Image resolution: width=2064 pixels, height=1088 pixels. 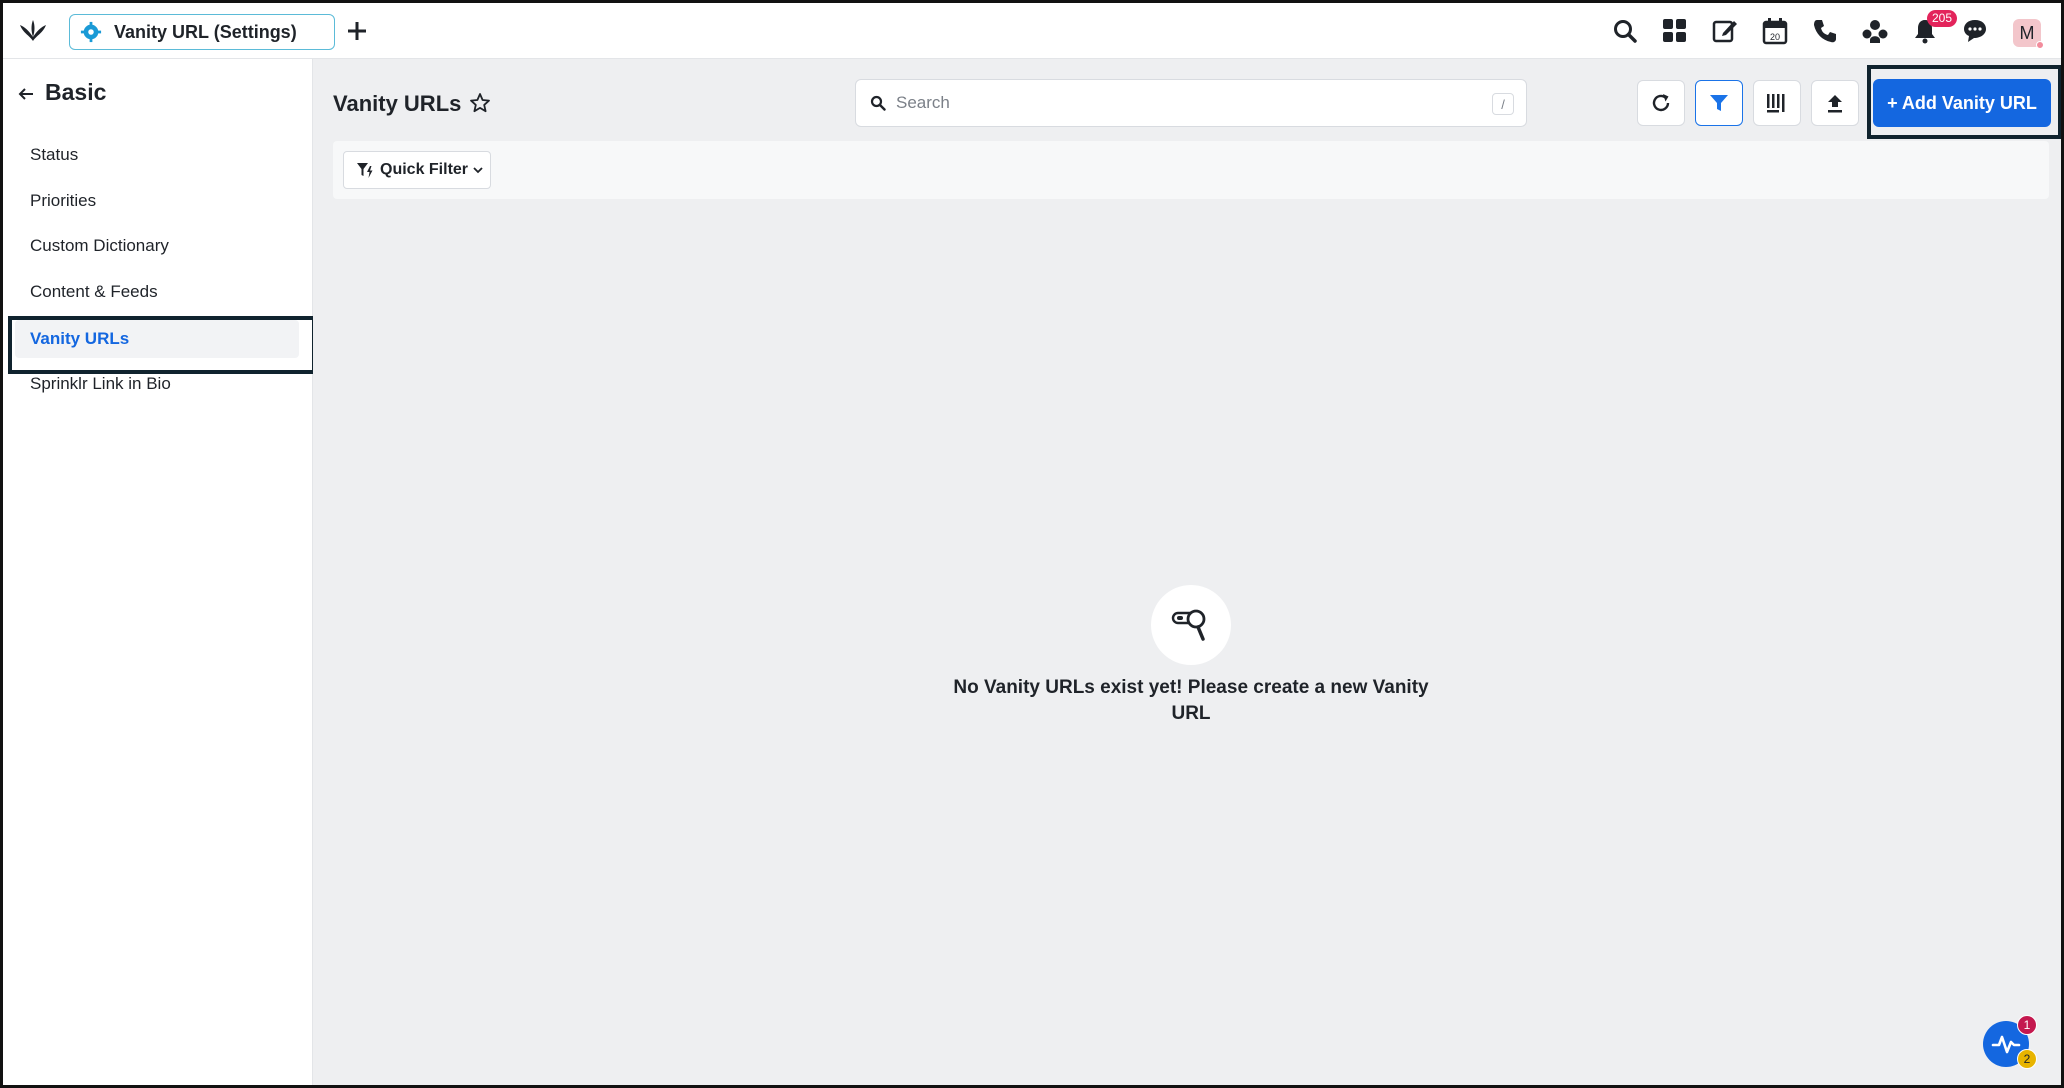 What do you see at coordinates (1503, 104) in the screenshot?
I see `shortcut-hint: /` at bounding box center [1503, 104].